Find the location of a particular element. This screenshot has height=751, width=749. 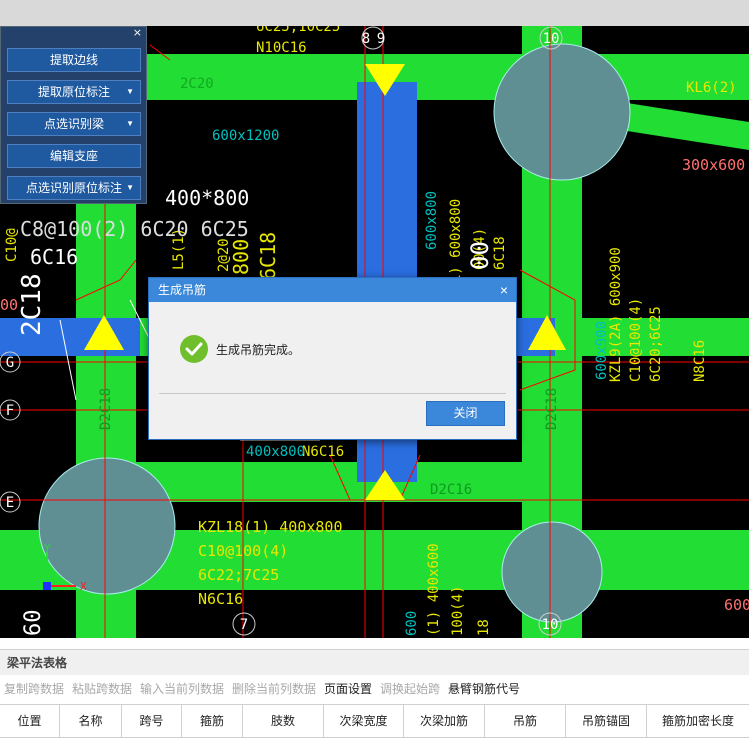

pick-identify-beam-button: 点选识别梁 ▼ is located at coordinates (74, 124).